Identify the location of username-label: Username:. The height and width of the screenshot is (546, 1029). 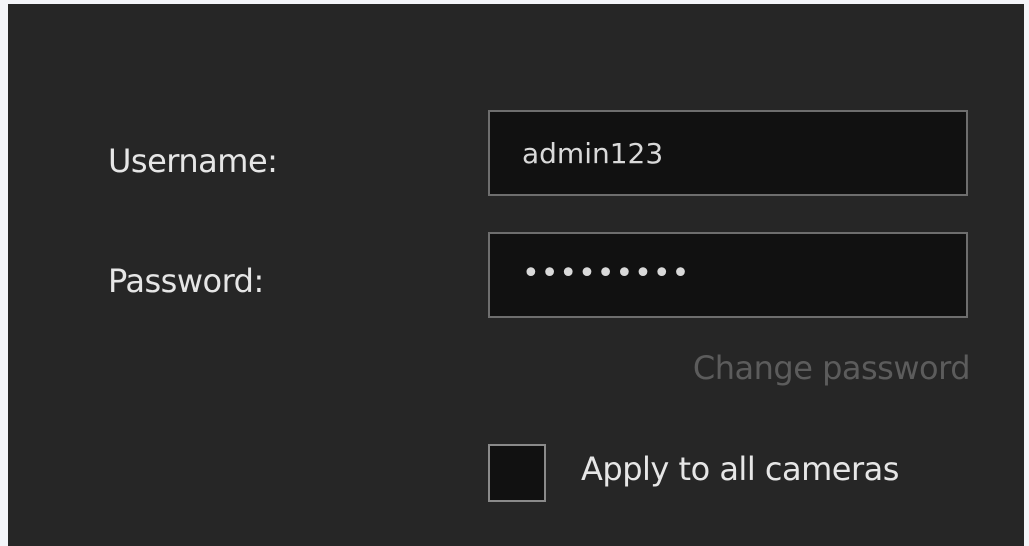
(193, 161).